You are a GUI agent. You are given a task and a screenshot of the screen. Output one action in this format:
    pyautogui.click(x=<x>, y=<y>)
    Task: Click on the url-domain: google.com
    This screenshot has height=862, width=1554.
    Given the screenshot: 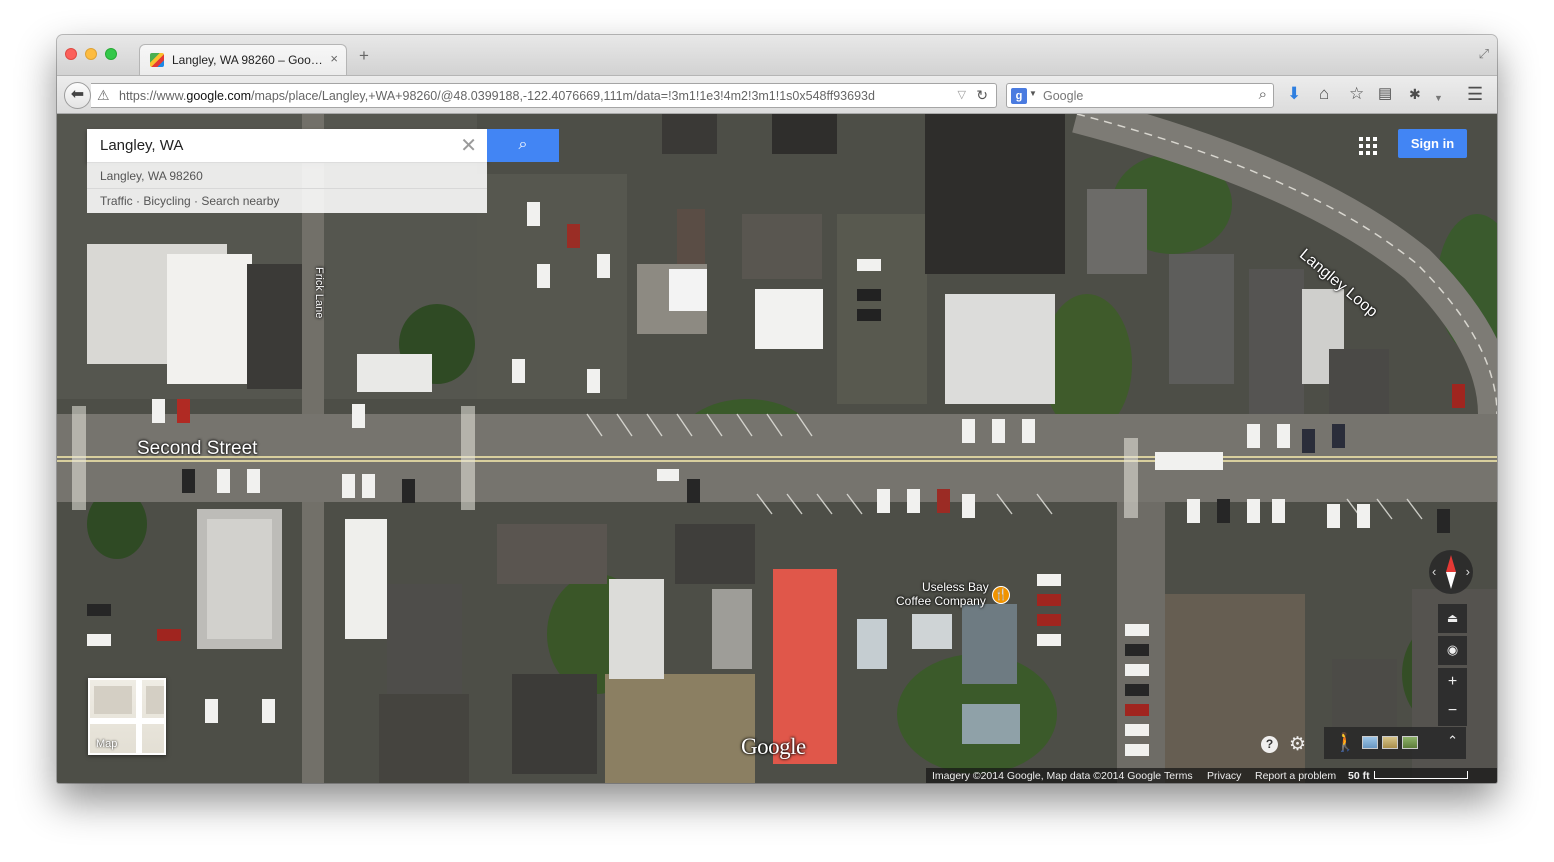 What is the action you would take?
    pyautogui.click(x=219, y=96)
    